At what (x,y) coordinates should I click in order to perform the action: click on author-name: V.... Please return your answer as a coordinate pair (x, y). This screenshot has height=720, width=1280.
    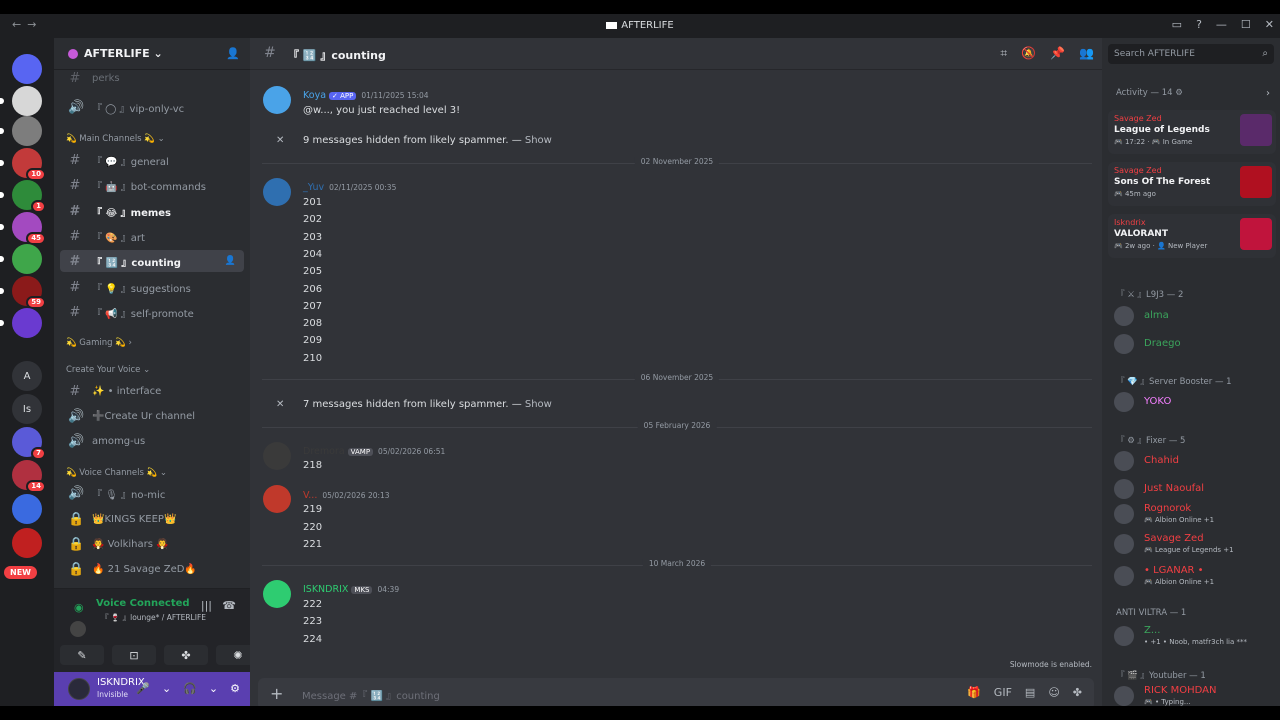
    Looking at the image, I should click on (310, 495).